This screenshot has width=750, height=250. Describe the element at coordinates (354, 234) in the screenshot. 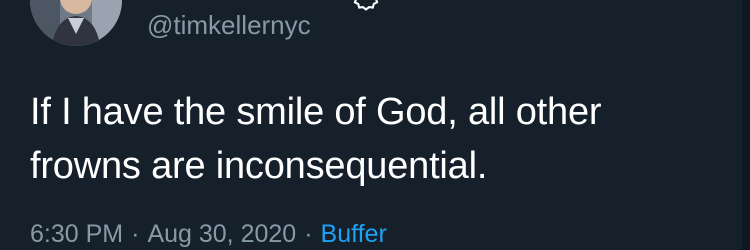

I see `tweet-source-link: Buffer` at that location.